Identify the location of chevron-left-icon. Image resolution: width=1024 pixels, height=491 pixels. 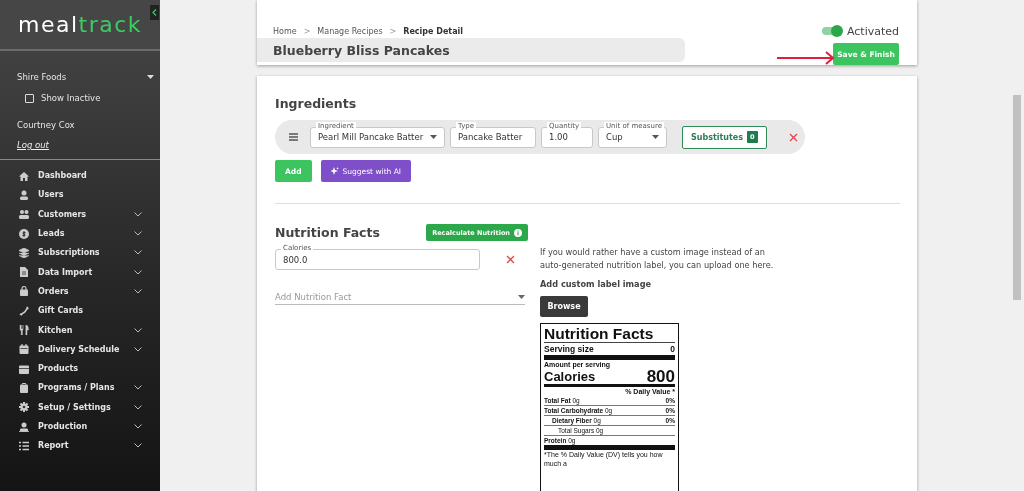
(154, 12).